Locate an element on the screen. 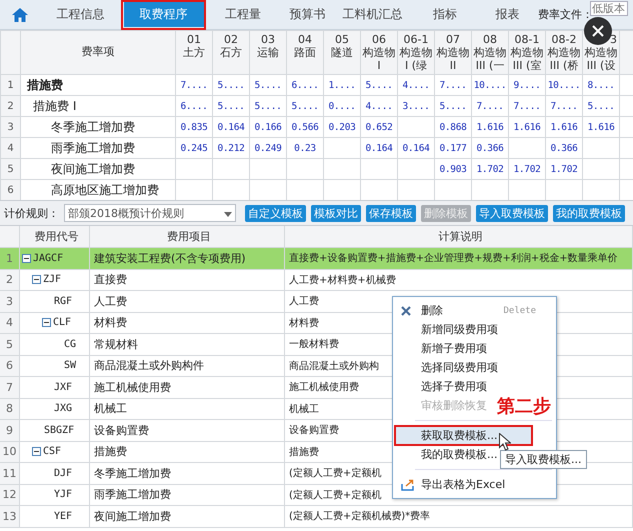 The image size is (633, 531). table-cell: 0.23 is located at coordinates (305, 148).